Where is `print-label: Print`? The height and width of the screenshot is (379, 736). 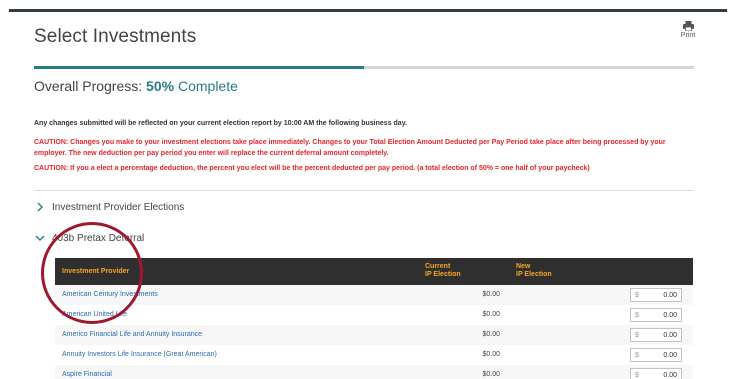
print-label: Print is located at coordinates (688, 35).